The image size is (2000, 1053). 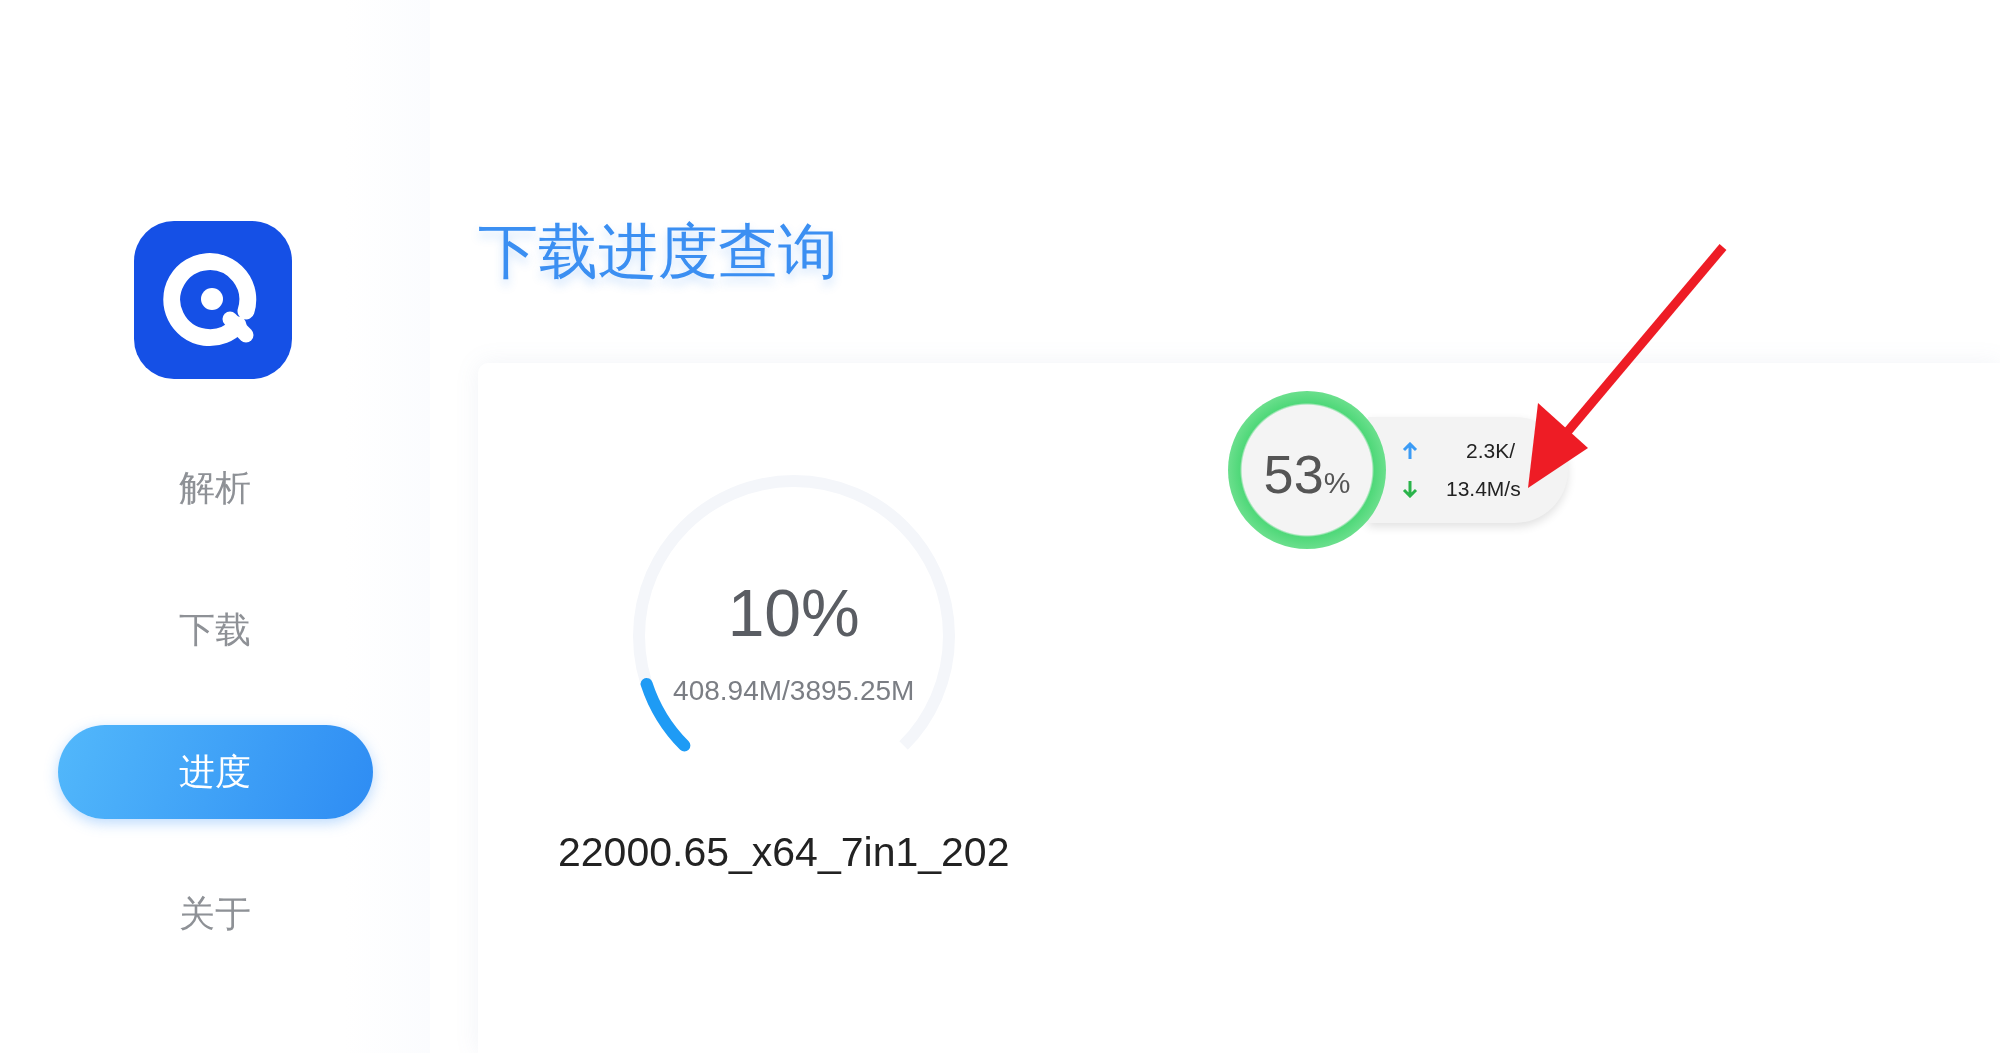 I want to click on nav-item: 下载, so click(x=215, y=630).